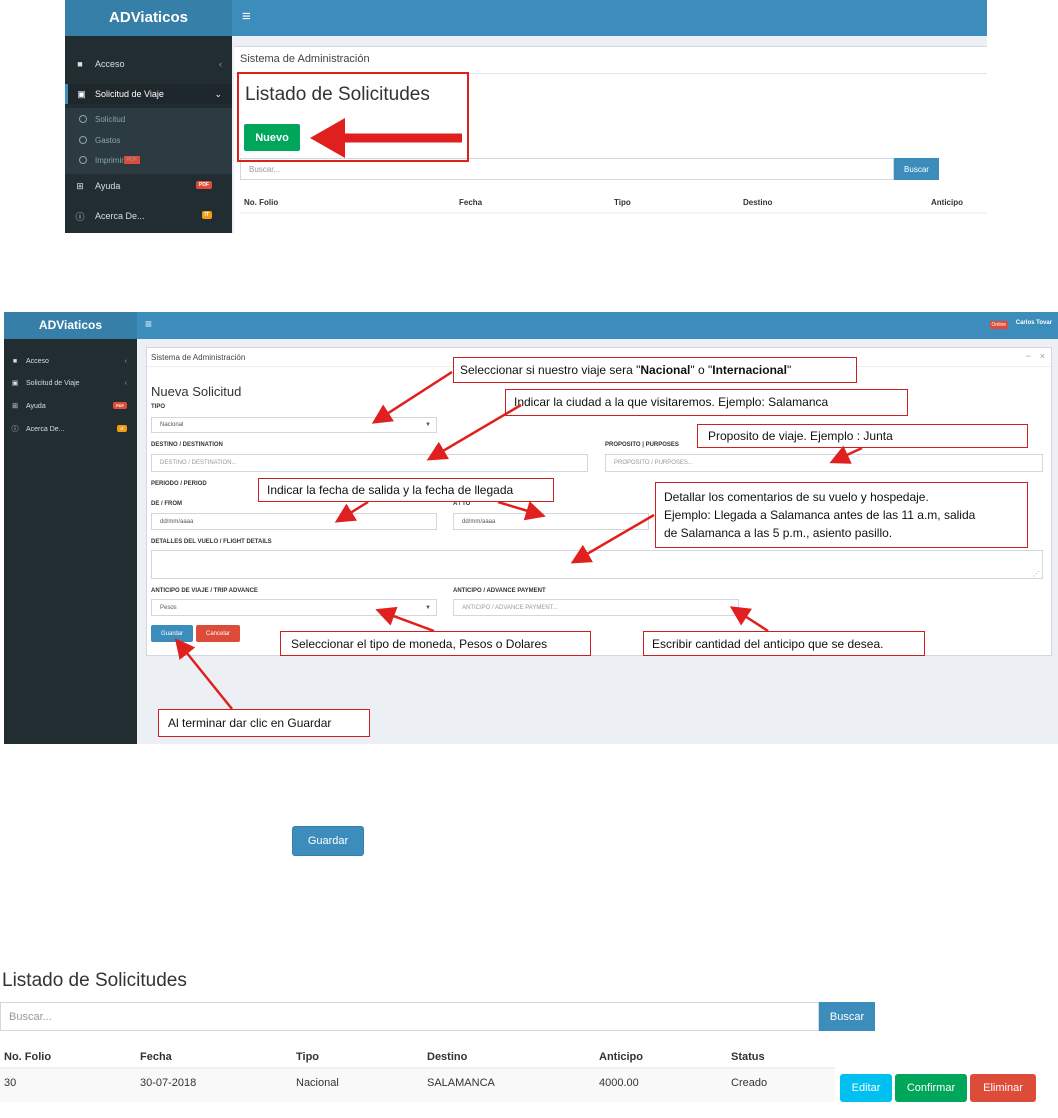 This screenshot has width=1058, height=1118. I want to click on it-badge: IT, so click(122, 428).